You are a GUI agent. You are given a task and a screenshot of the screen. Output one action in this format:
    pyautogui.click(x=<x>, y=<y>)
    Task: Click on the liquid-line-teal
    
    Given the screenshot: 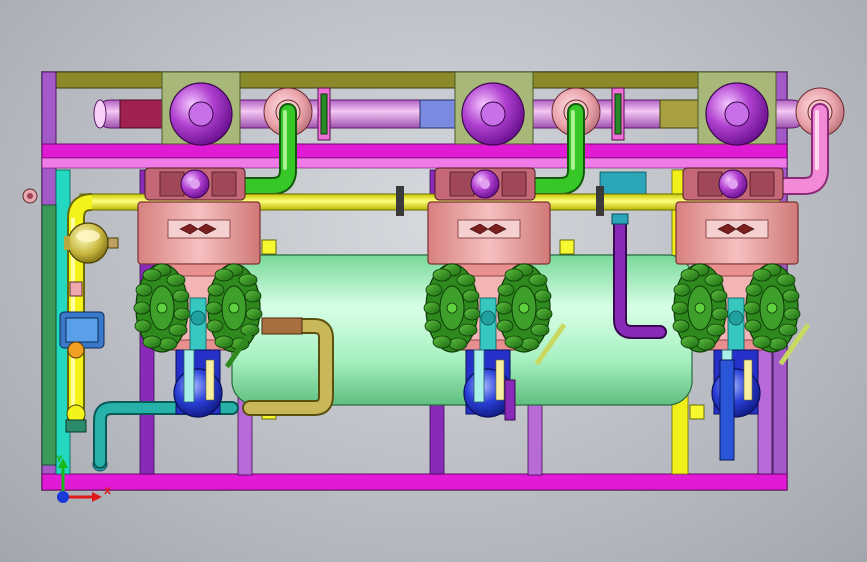 What is the action you would take?
    pyautogui.click(x=166, y=435)
    